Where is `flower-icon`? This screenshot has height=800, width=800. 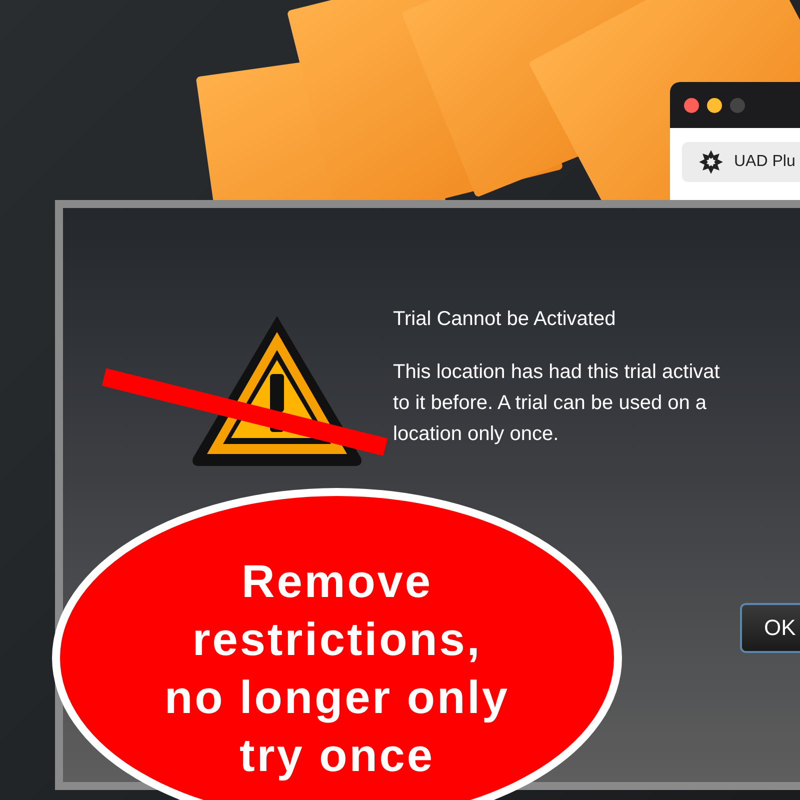
flower-icon is located at coordinates (711, 162).